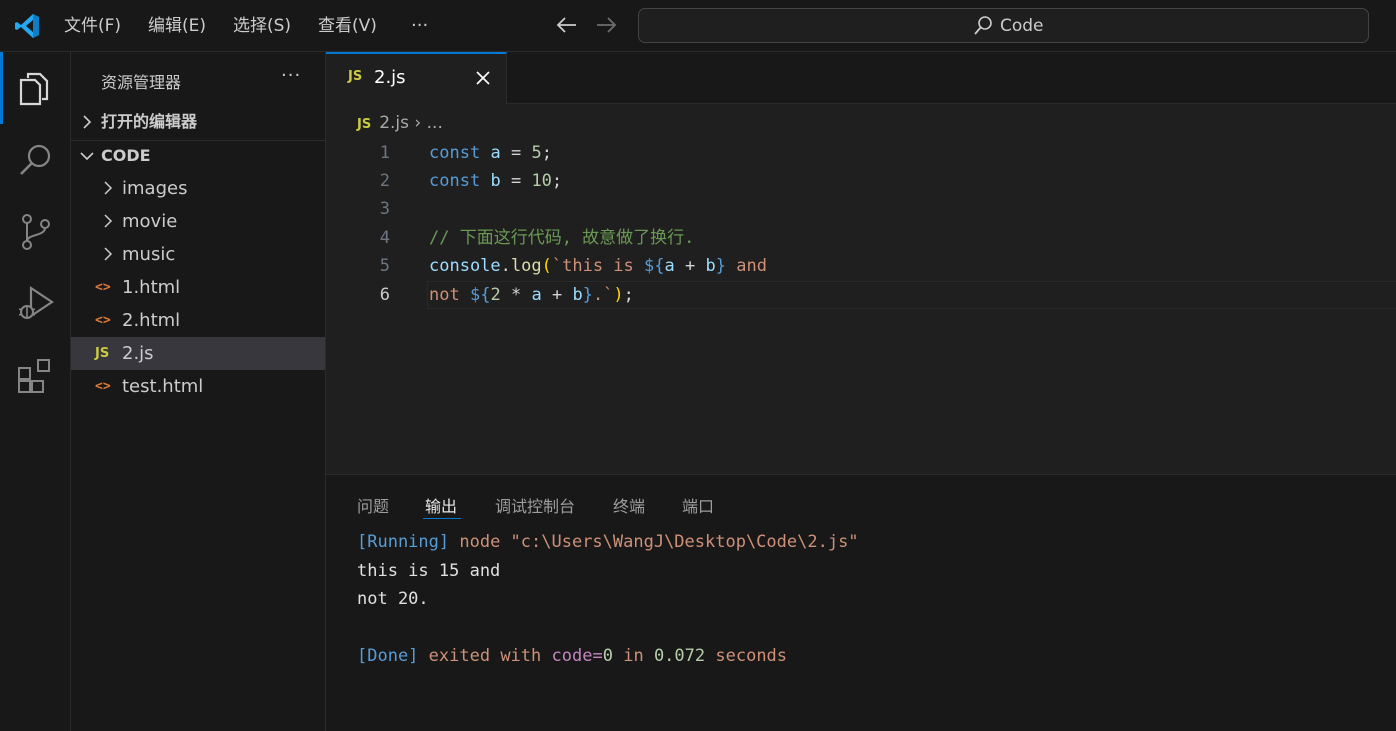  Describe the element at coordinates (151, 320) in the screenshot. I see `tree-item-label: 2.html` at that location.